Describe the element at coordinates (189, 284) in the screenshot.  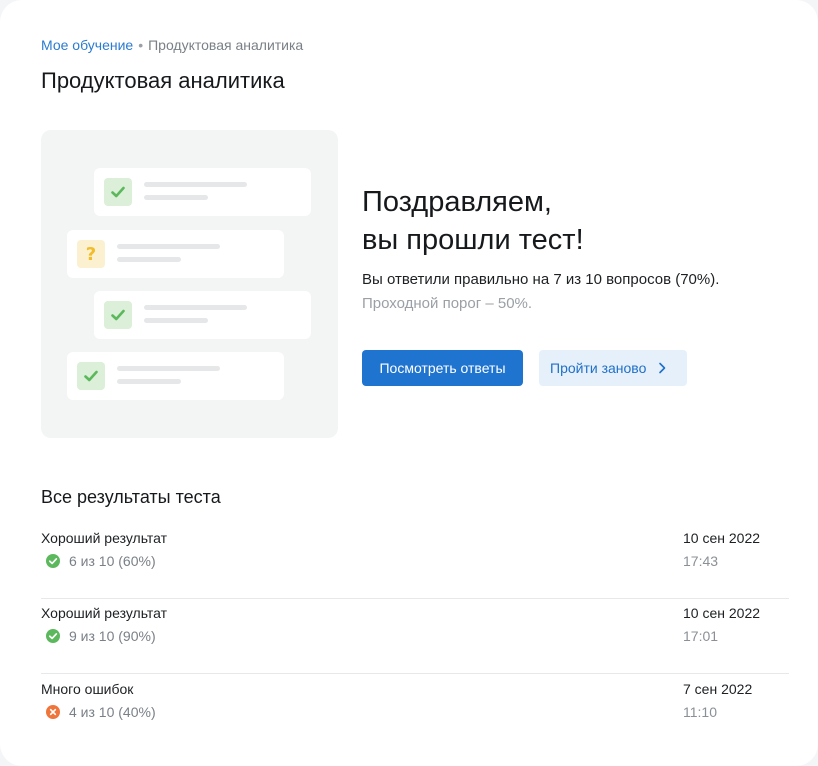
I see `quiz-illustration: ?` at that location.